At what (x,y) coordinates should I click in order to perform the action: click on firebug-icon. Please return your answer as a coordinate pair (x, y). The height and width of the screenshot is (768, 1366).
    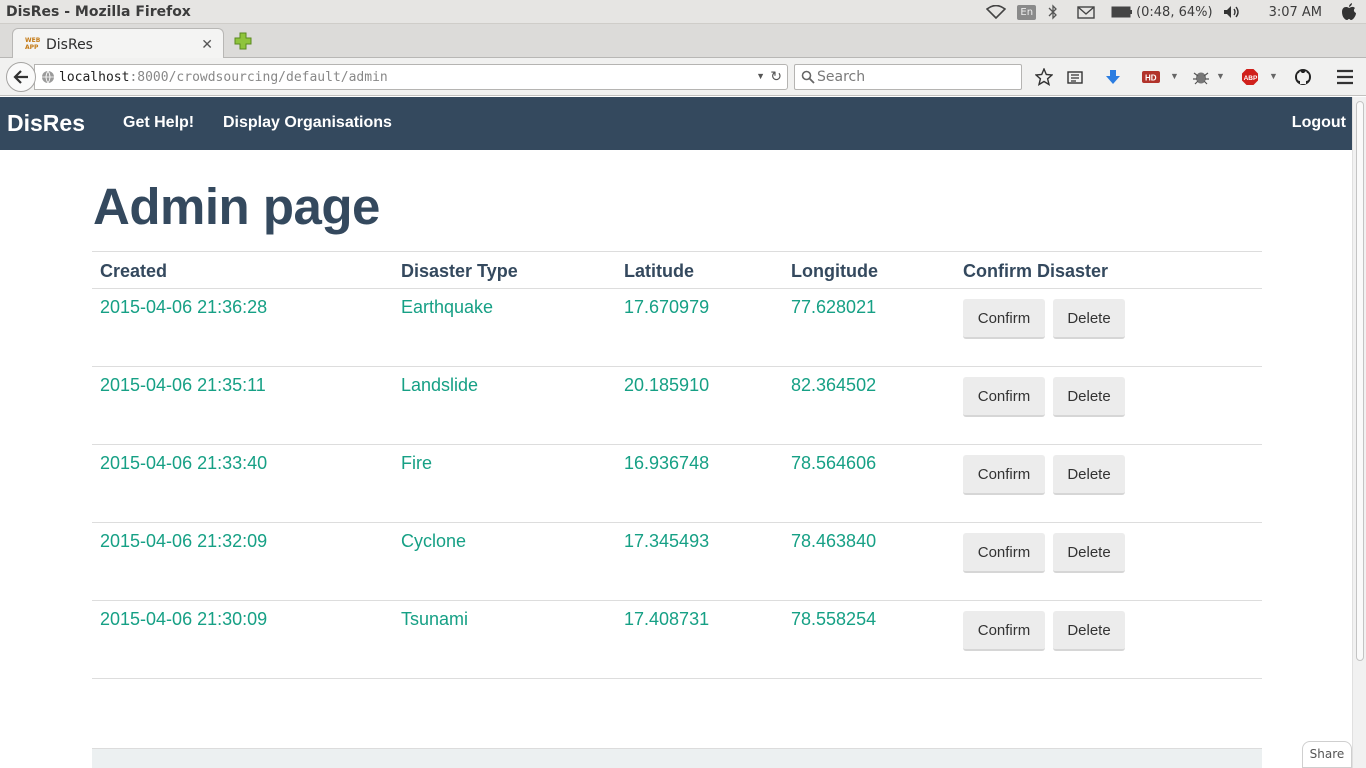
    Looking at the image, I should click on (1201, 77).